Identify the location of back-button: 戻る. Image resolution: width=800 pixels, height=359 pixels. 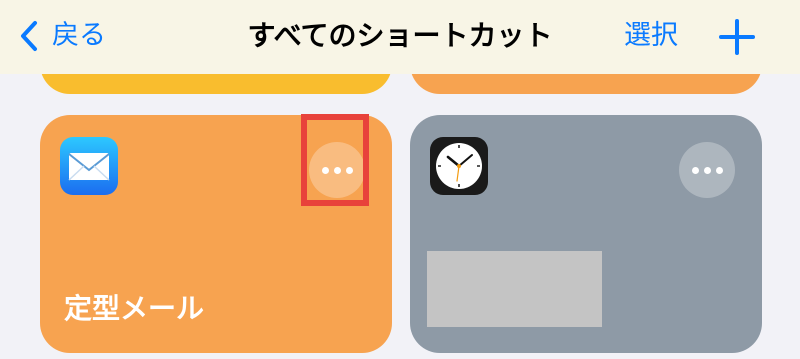
(63, 36).